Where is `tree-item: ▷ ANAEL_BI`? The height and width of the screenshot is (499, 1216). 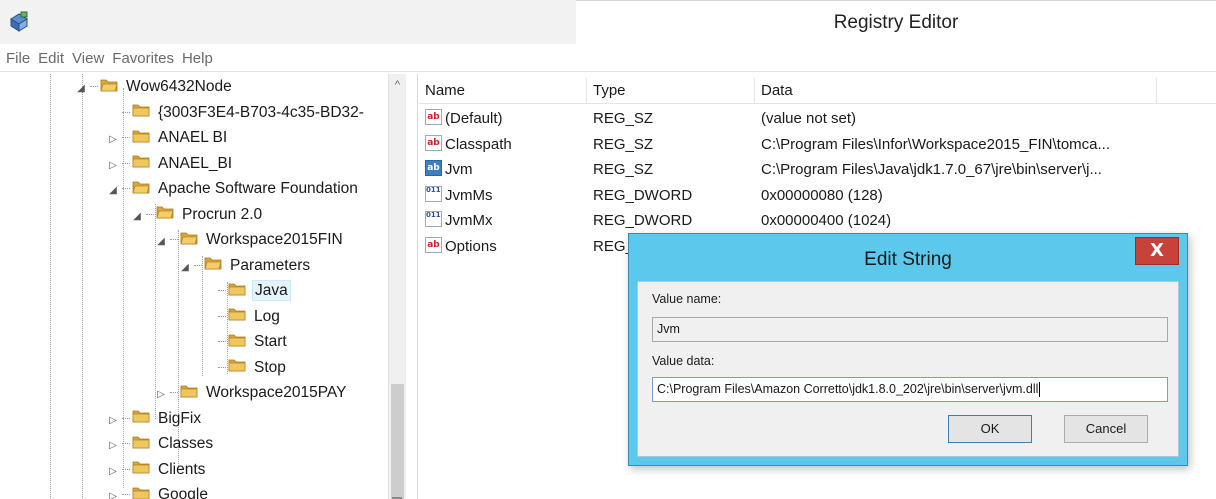
tree-item: ▷ ANAEL_BI is located at coordinates (170, 163).